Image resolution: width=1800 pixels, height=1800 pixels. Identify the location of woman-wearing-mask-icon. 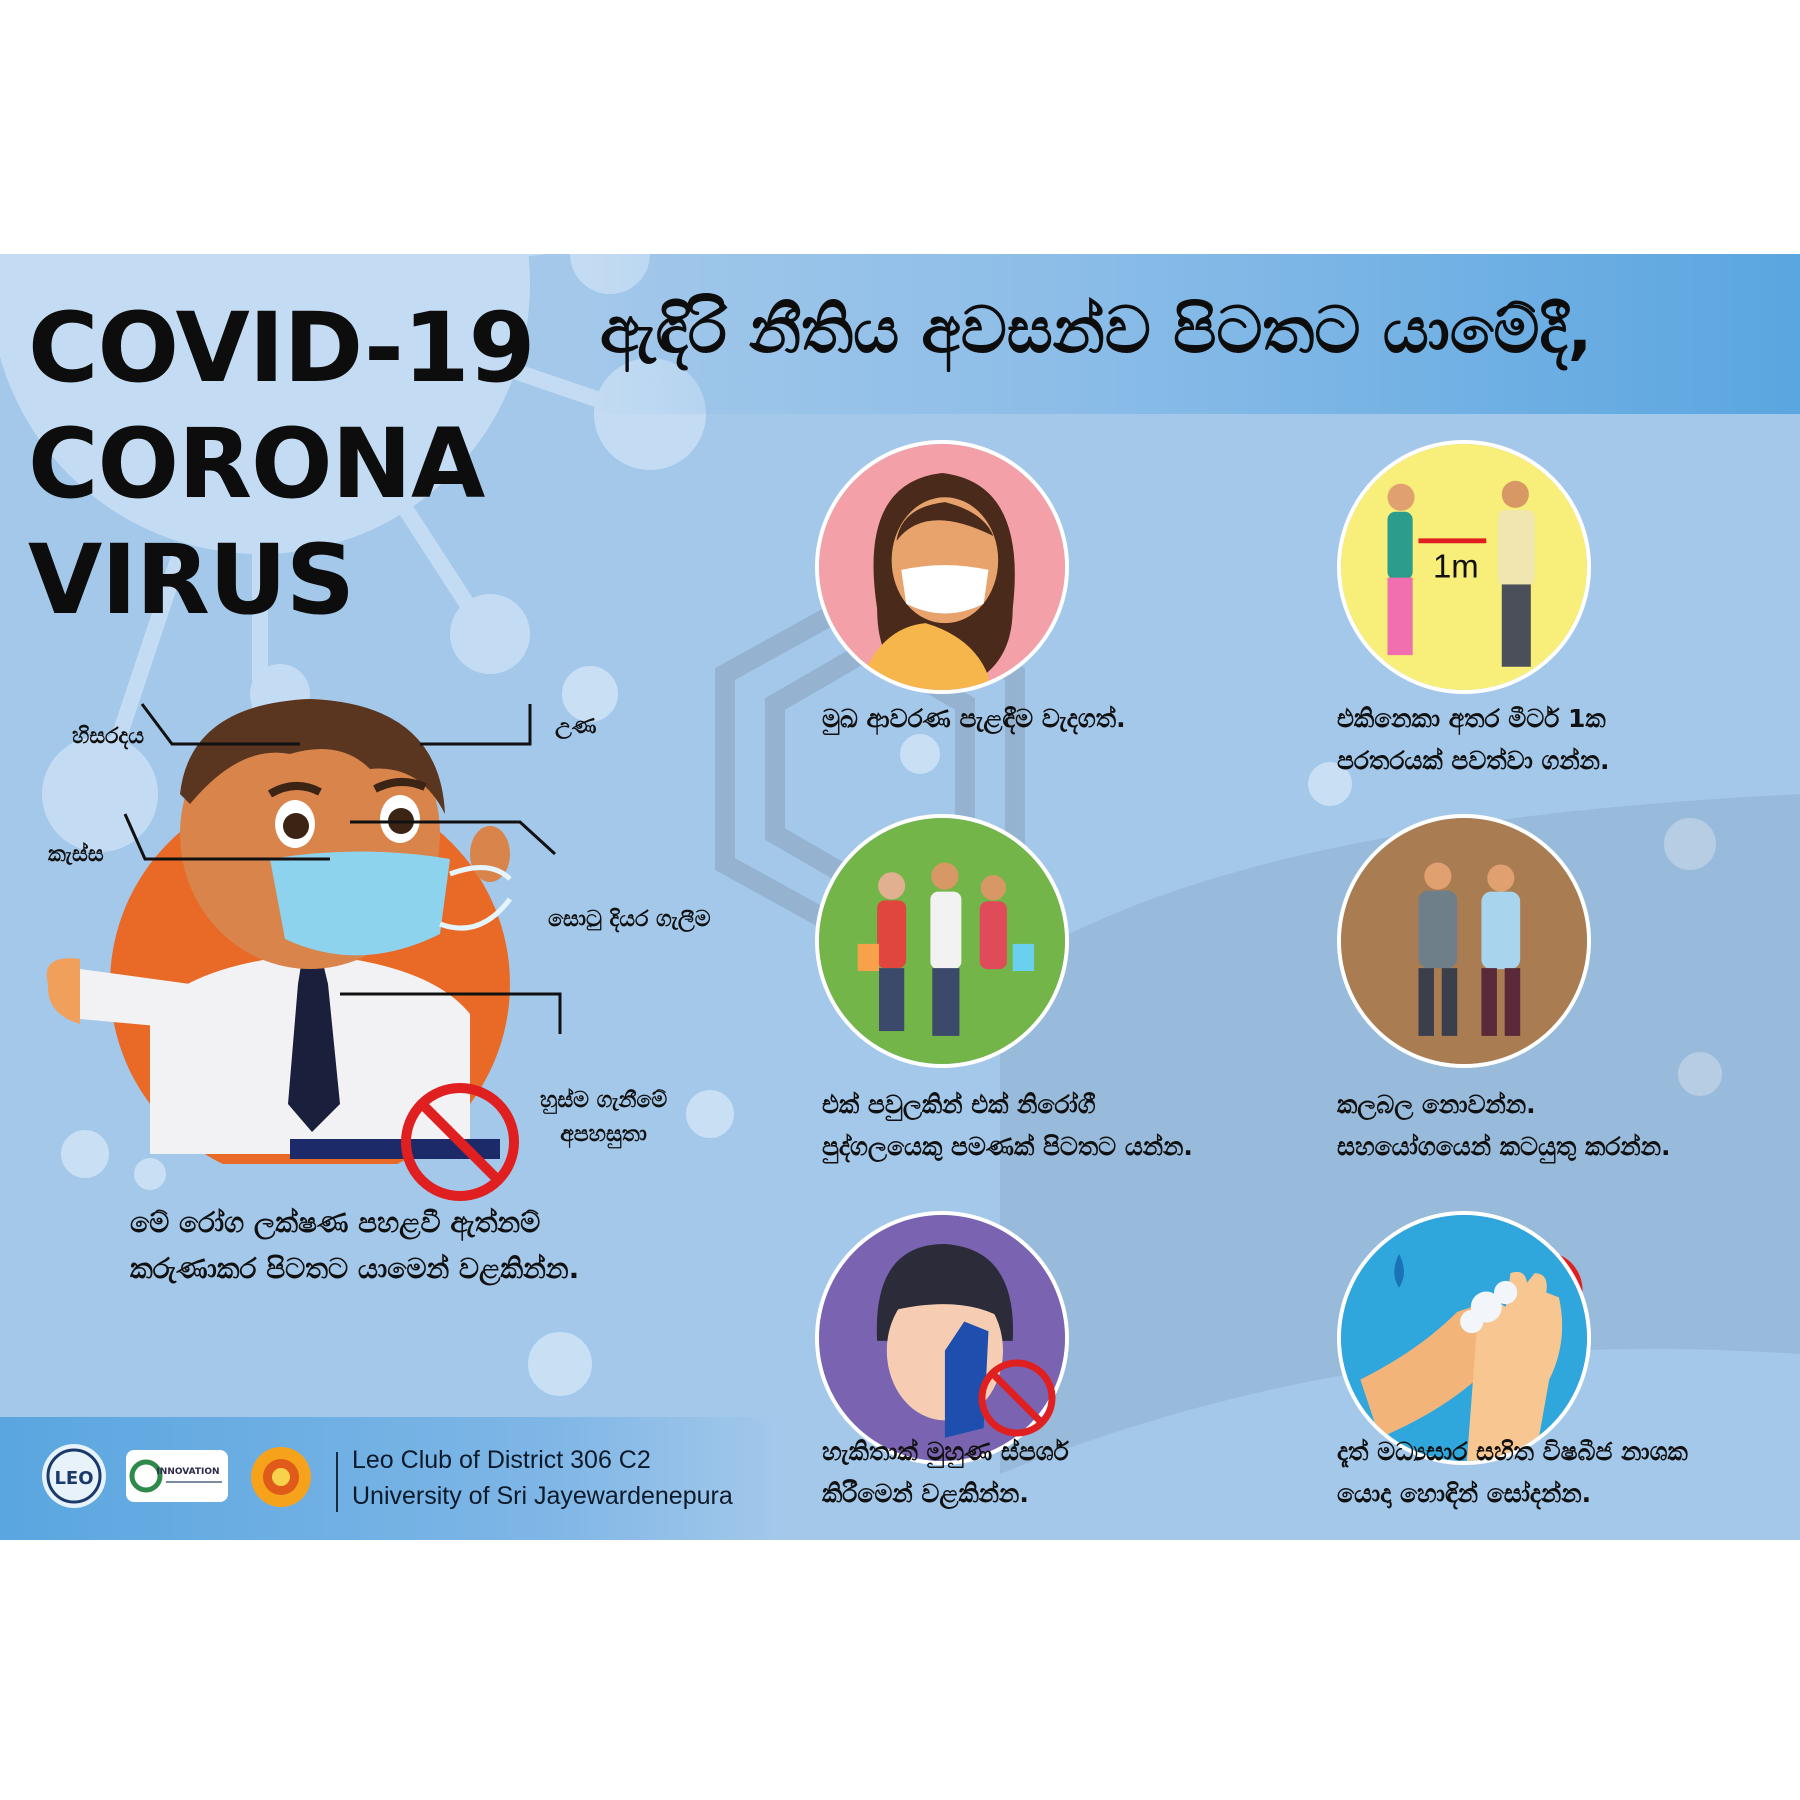
(942, 567).